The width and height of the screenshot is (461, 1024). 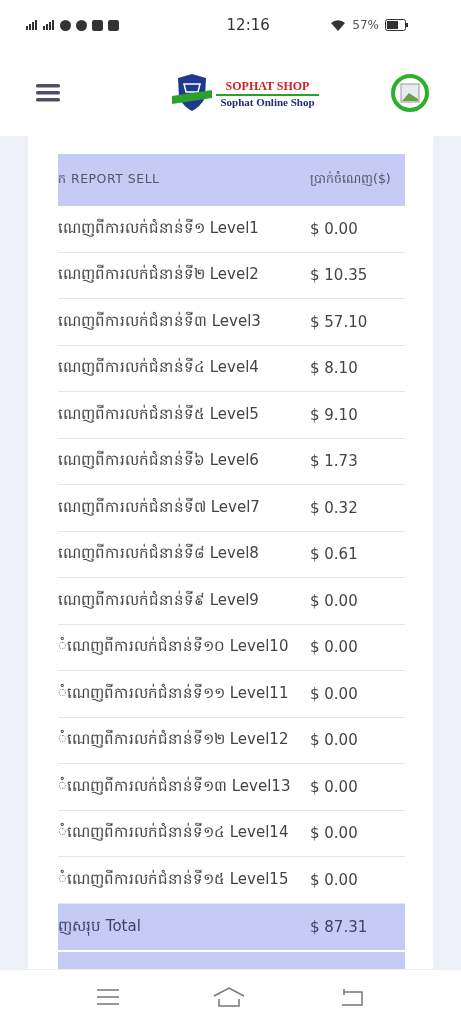 What do you see at coordinates (159, 414) in the screenshot?
I see `table-cell-text: ណេញពីការលក់ជំនាន់ទី៥ Level5` at bounding box center [159, 414].